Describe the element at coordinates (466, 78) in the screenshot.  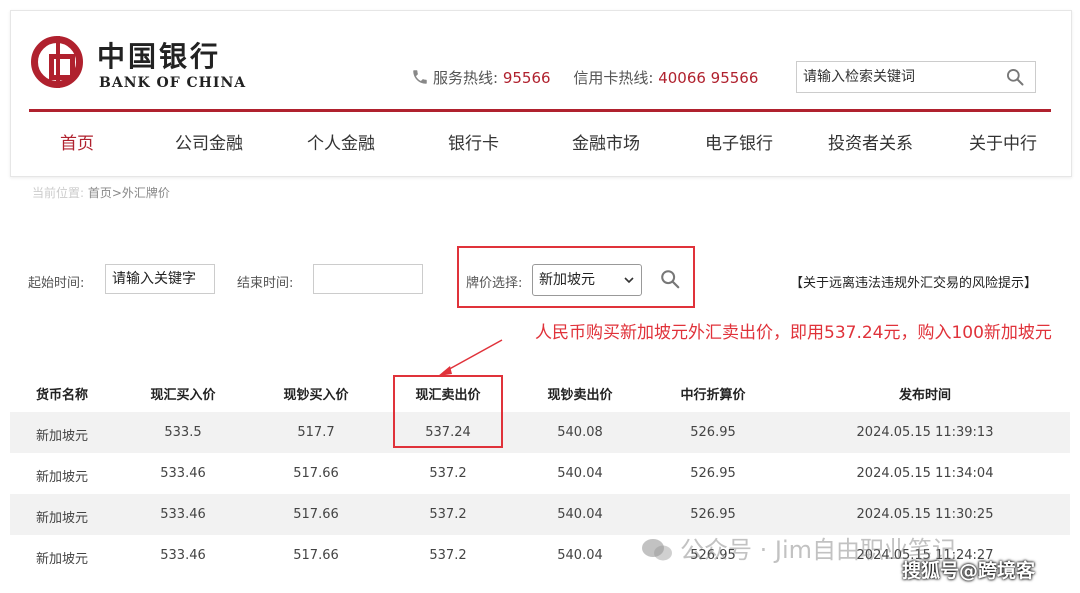
I see `service-hotline-label: 服务热线:` at that location.